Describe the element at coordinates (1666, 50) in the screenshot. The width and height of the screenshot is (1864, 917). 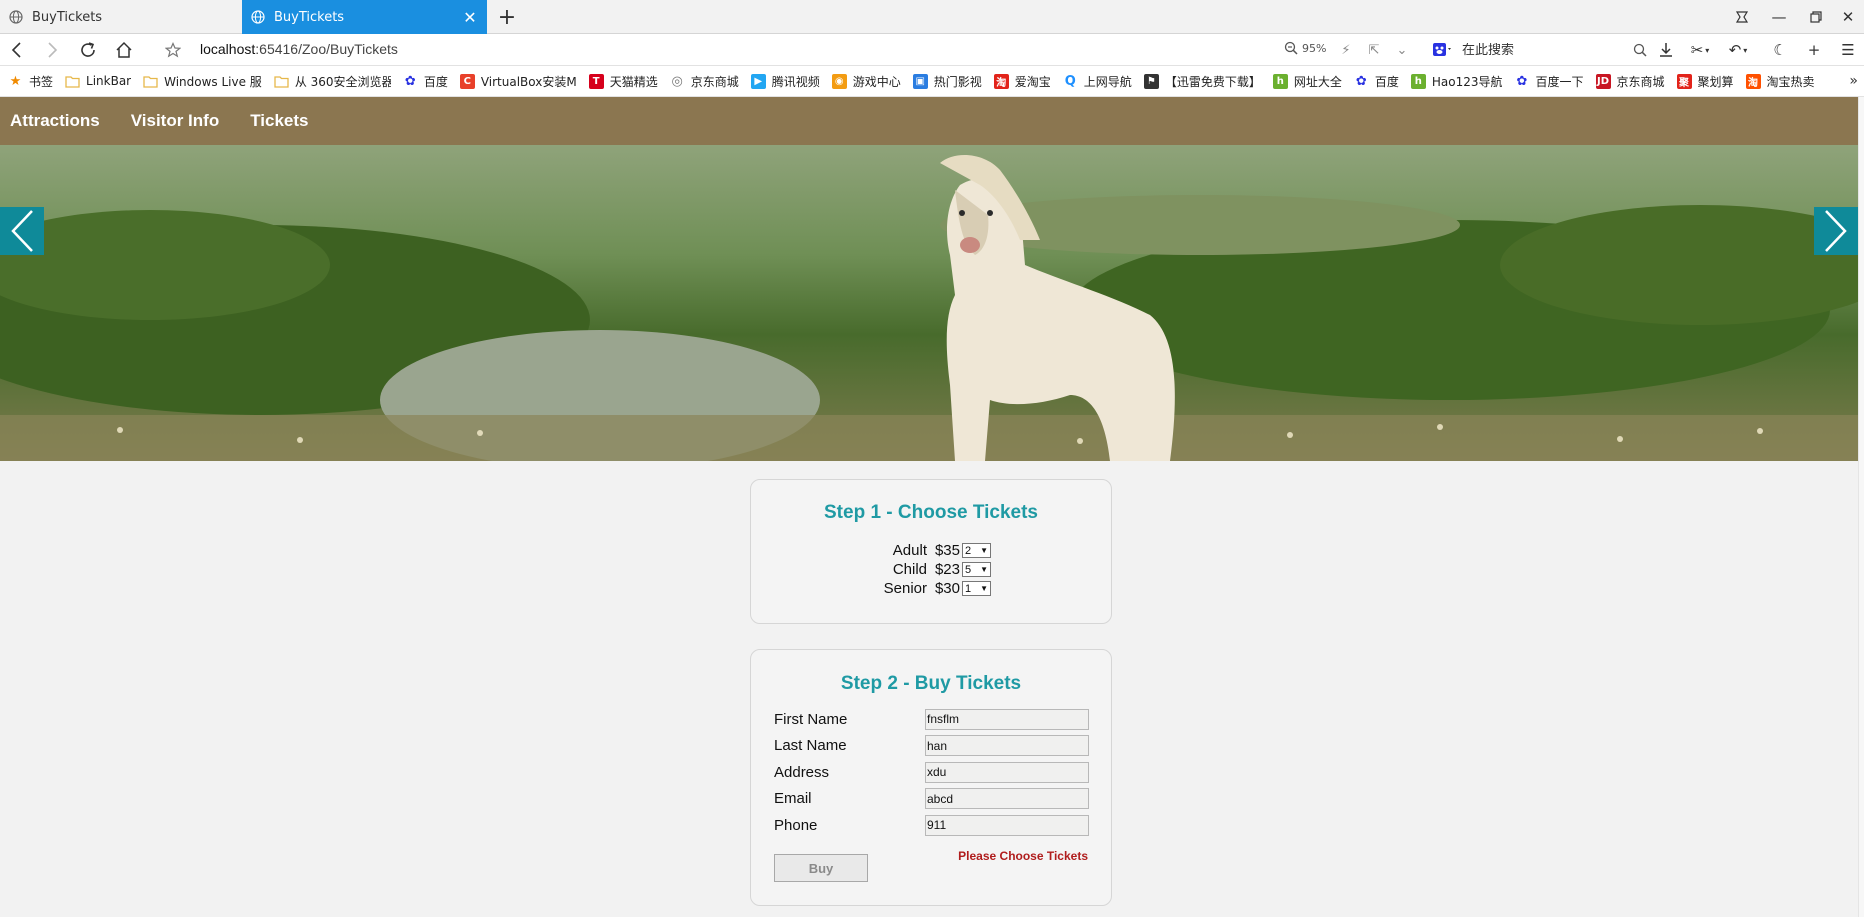
I see `download-icon` at that location.